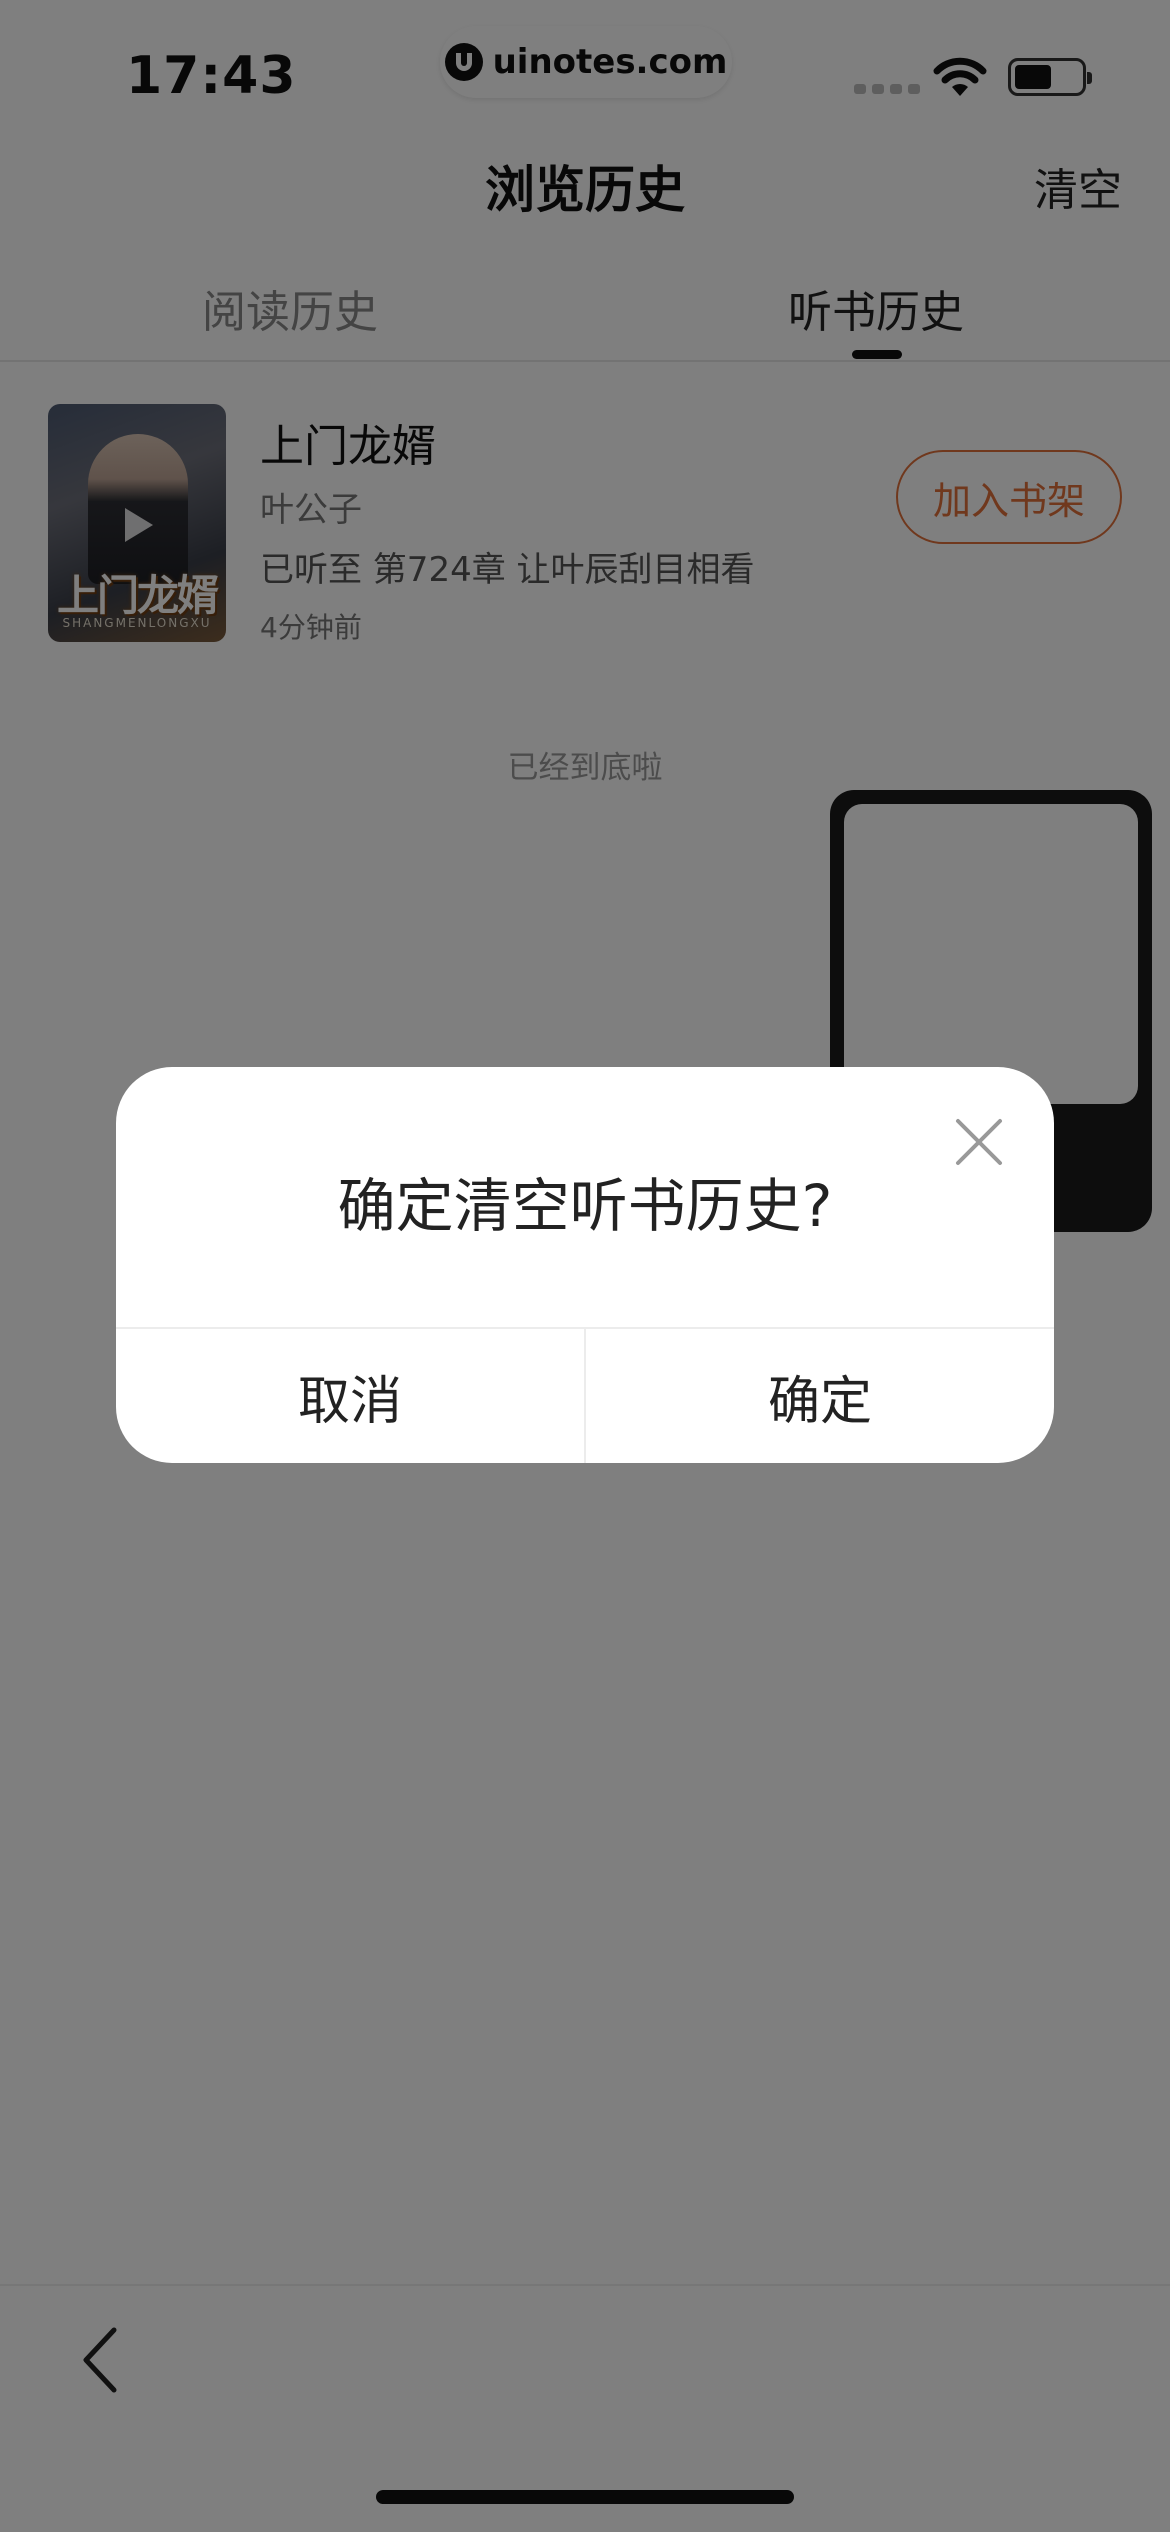 The height and width of the screenshot is (2532, 1170). What do you see at coordinates (585, 1206) in the screenshot?
I see `dialog-message: 确定清空听书历史?` at bounding box center [585, 1206].